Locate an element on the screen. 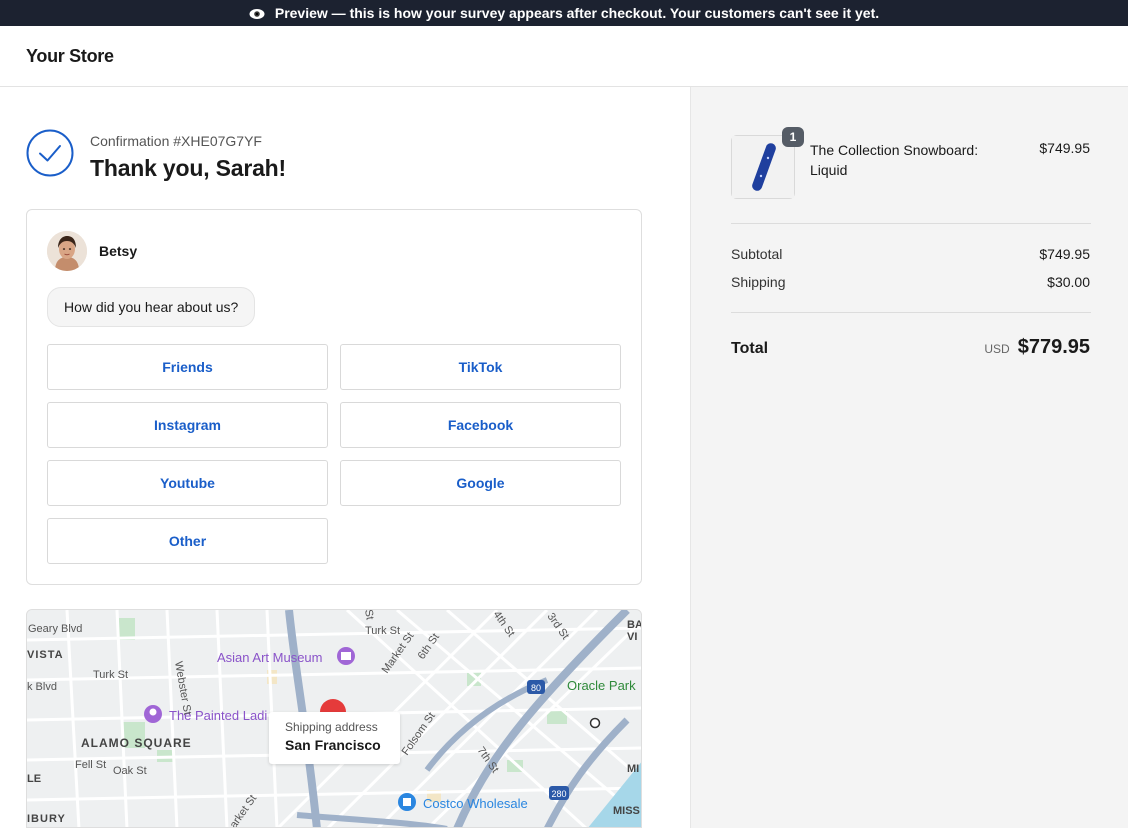  svg-text: ALAMO SQUARE is located at coordinates (136, 743).